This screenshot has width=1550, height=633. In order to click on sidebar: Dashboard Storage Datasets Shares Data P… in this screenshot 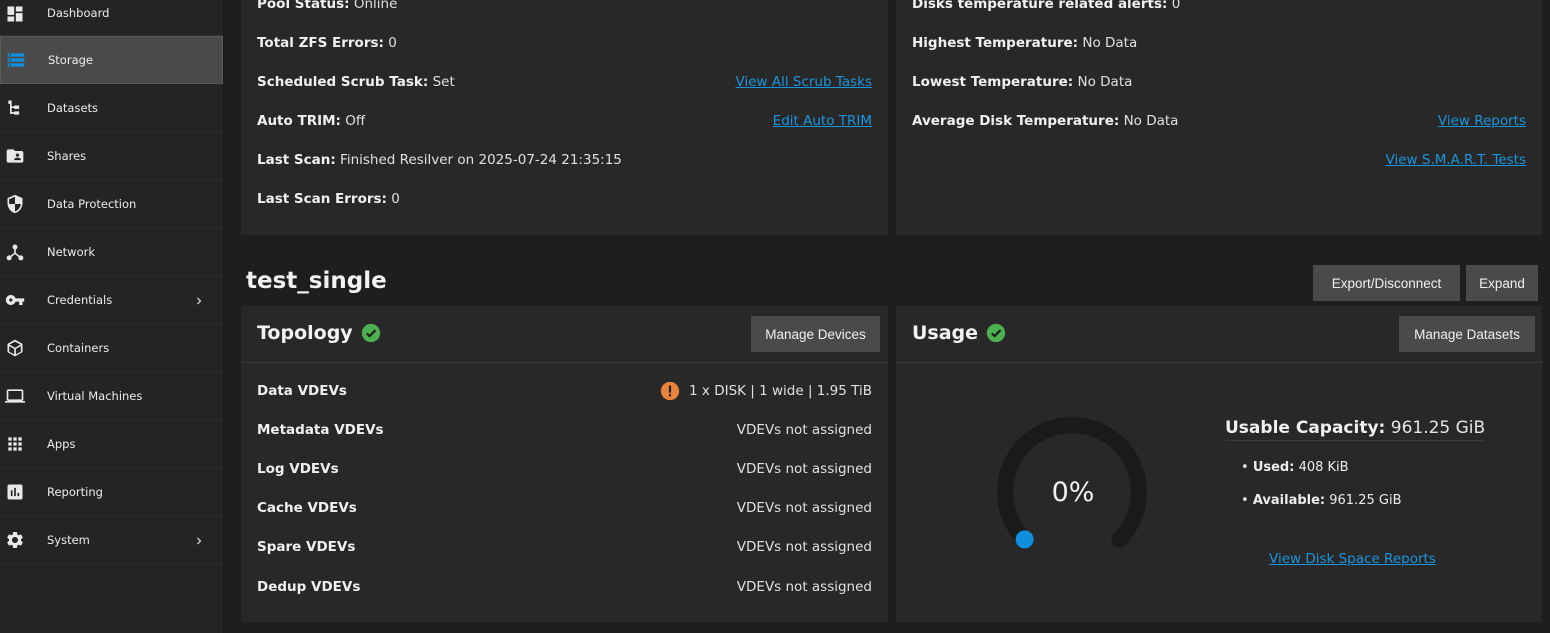, I will do `click(112, 316)`.